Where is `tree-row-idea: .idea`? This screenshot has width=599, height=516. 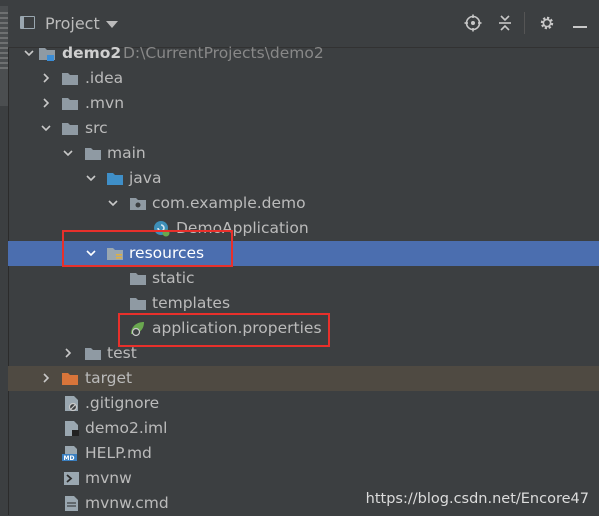
tree-row-idea: .idea is located at coordinates (303, 78).